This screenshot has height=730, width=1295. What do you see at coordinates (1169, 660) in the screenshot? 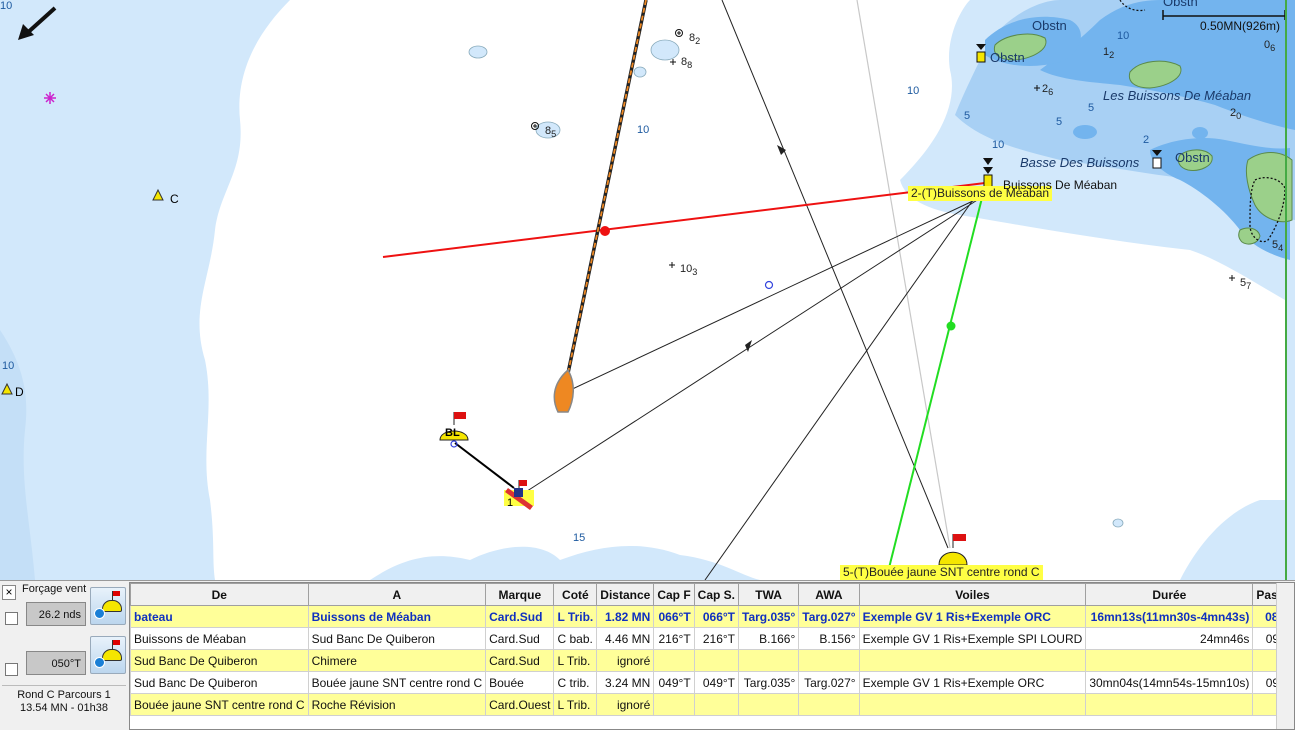
I see `cell-duree` at bounding box center [1169, 660].